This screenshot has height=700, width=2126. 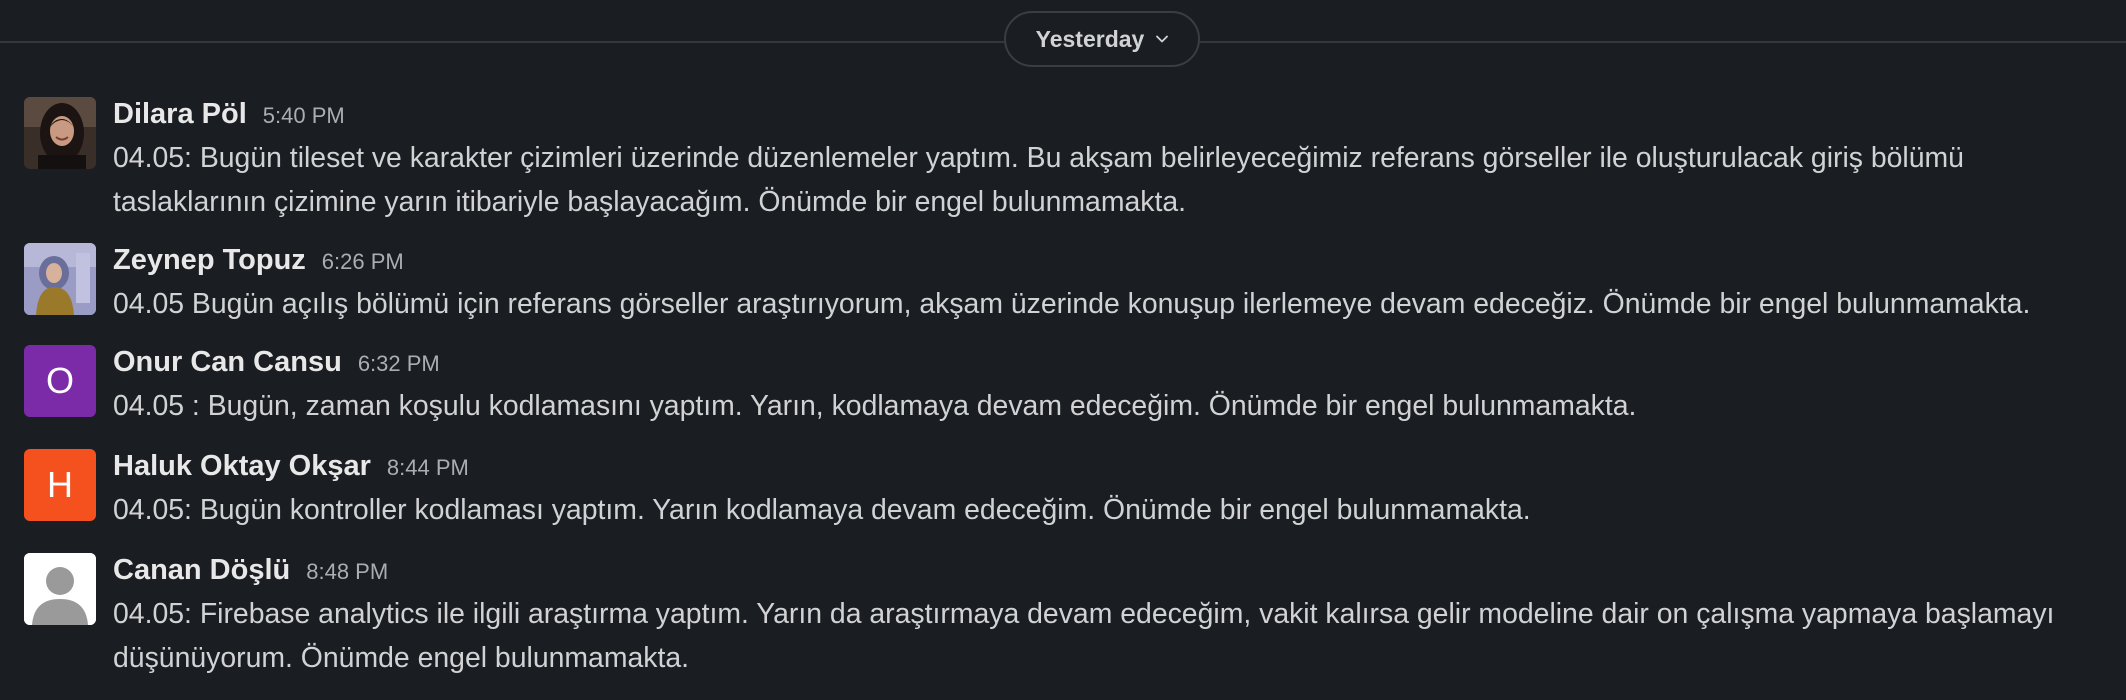 What do you see at coordinates (1109, 114) in the screenshot?
I see `message-header: Dilara Pöl 5:40 PM` at bounding box center [1109, 114].